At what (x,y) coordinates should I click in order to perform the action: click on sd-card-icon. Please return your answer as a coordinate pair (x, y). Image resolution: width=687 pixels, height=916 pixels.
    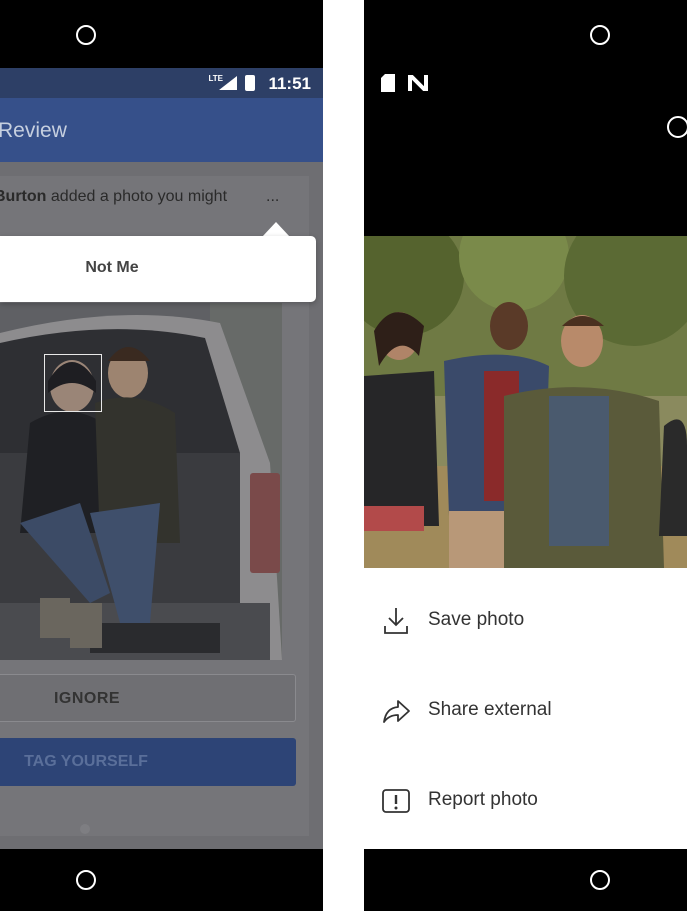
    Looking at the image, I should click on (388, 83).